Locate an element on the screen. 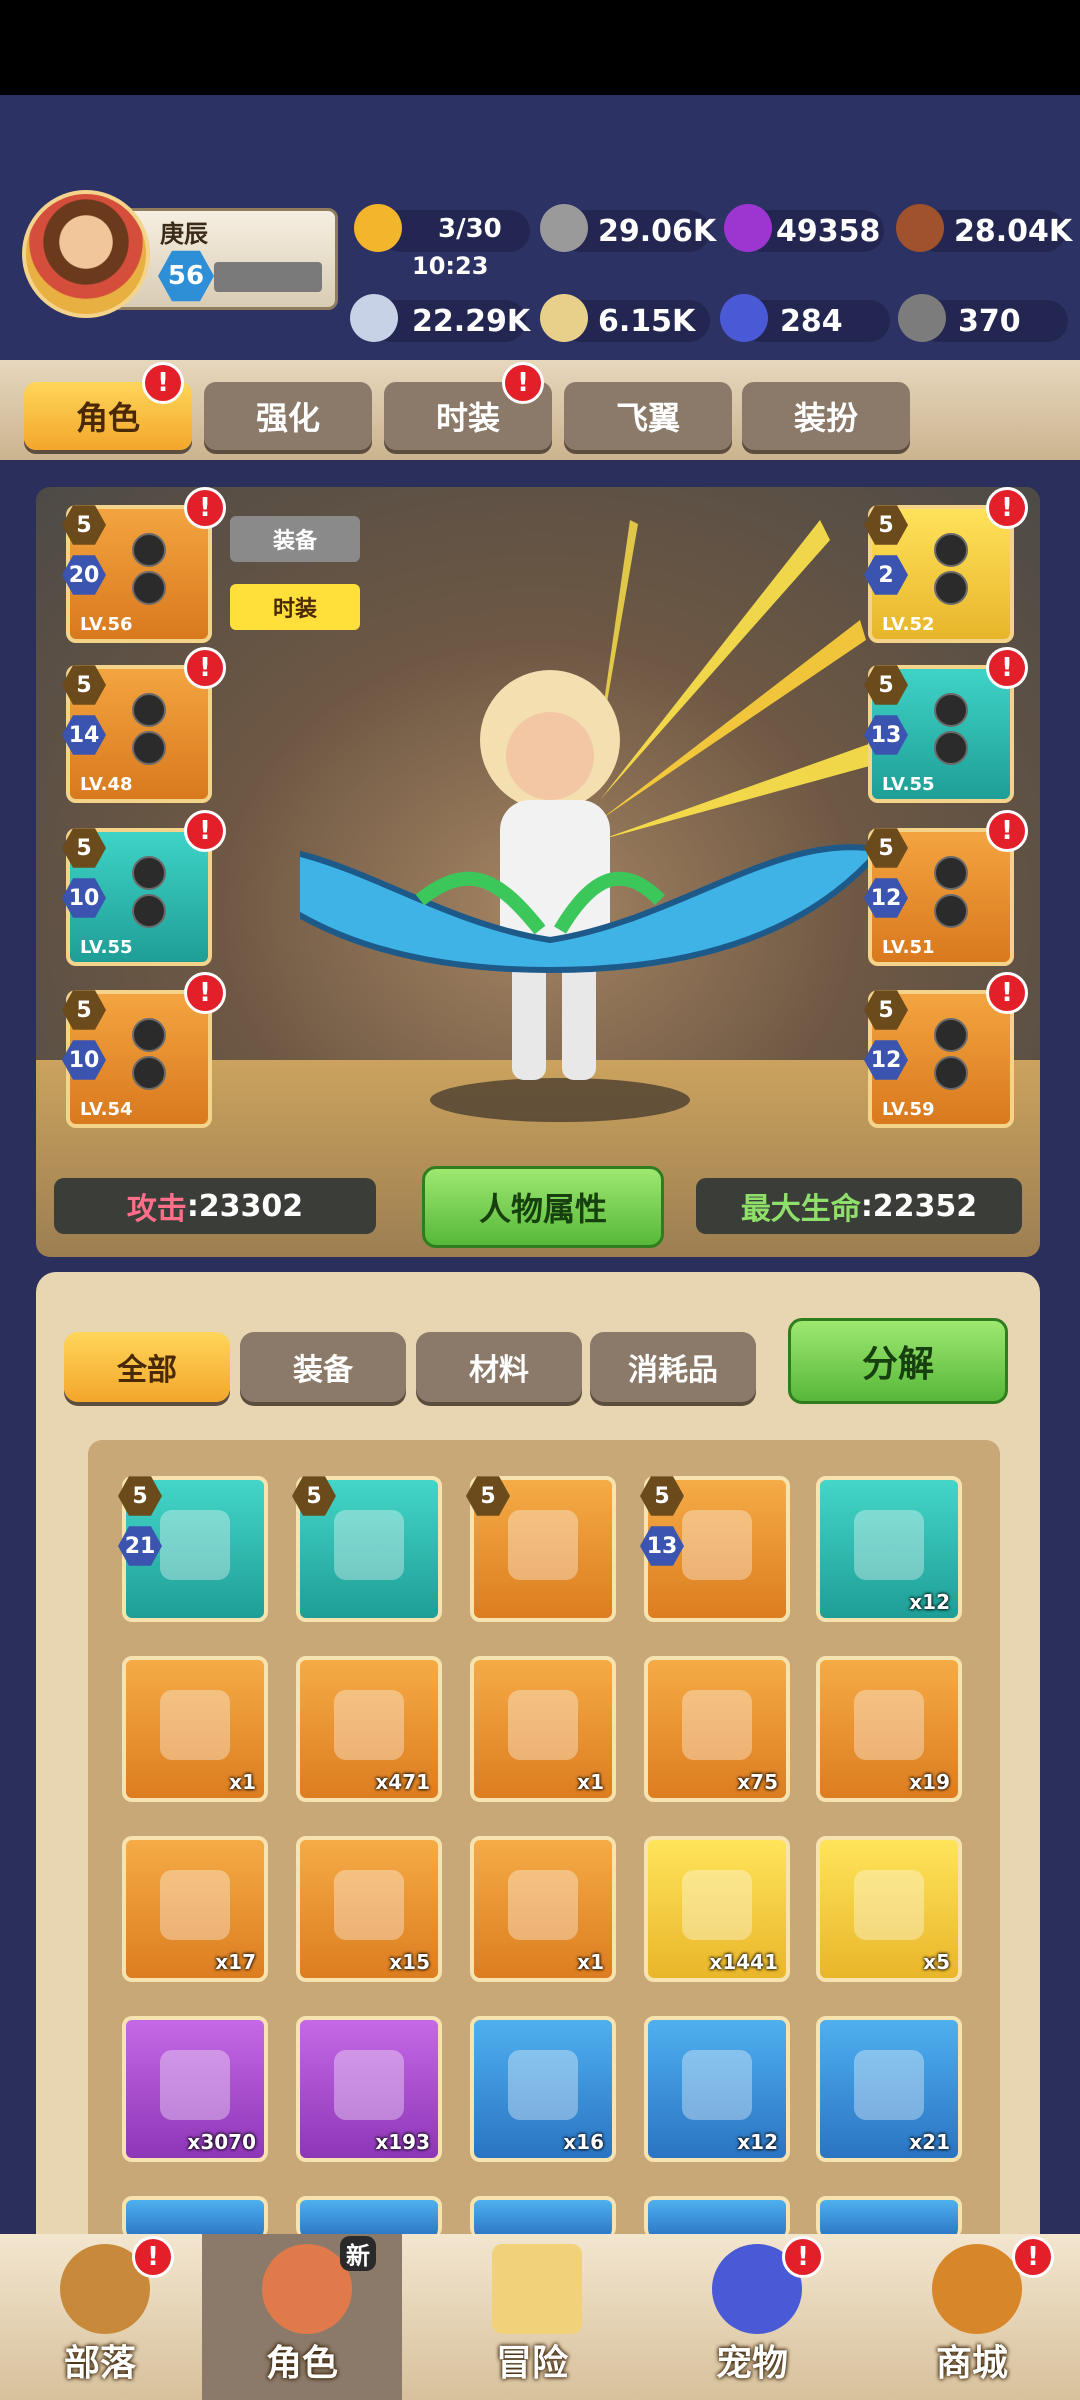  hero-shadow is located at coordinates (560, 1100).